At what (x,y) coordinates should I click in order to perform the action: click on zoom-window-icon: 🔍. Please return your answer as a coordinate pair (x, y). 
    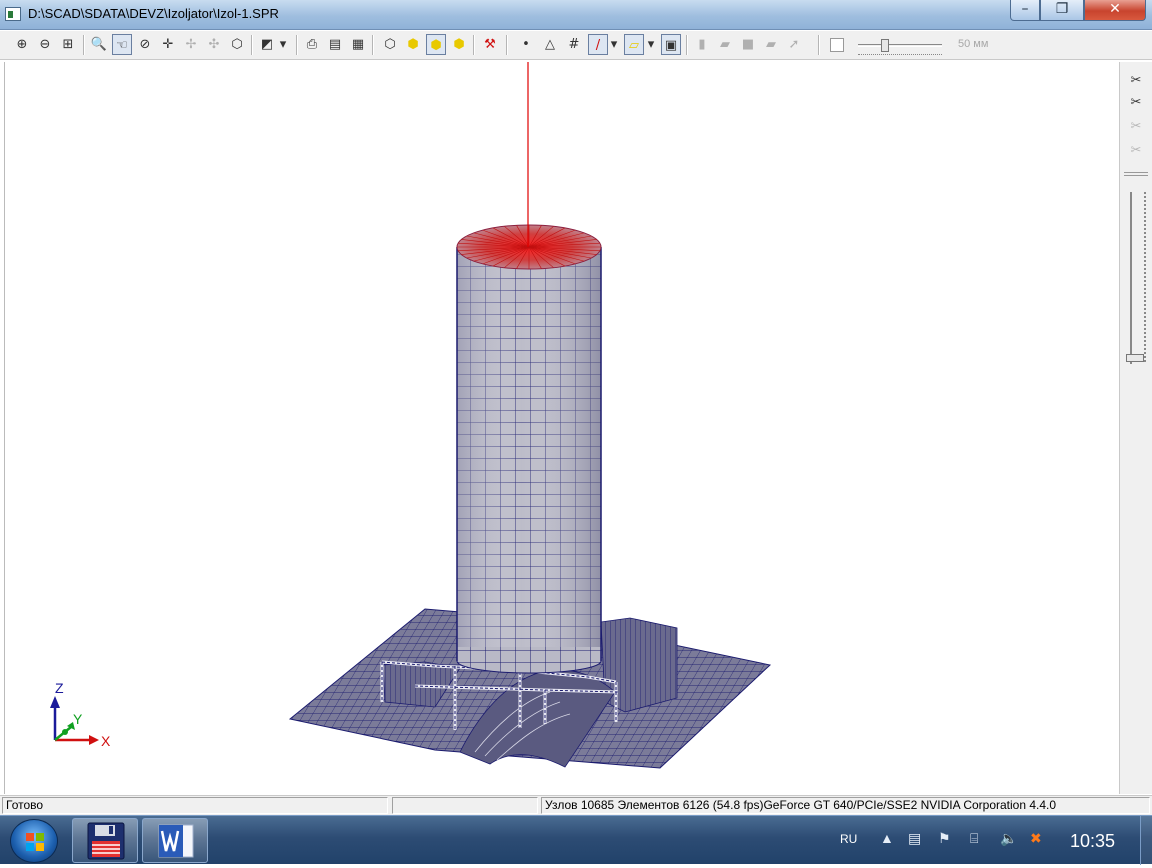
    Looking at the image, I should click on (99, 44).